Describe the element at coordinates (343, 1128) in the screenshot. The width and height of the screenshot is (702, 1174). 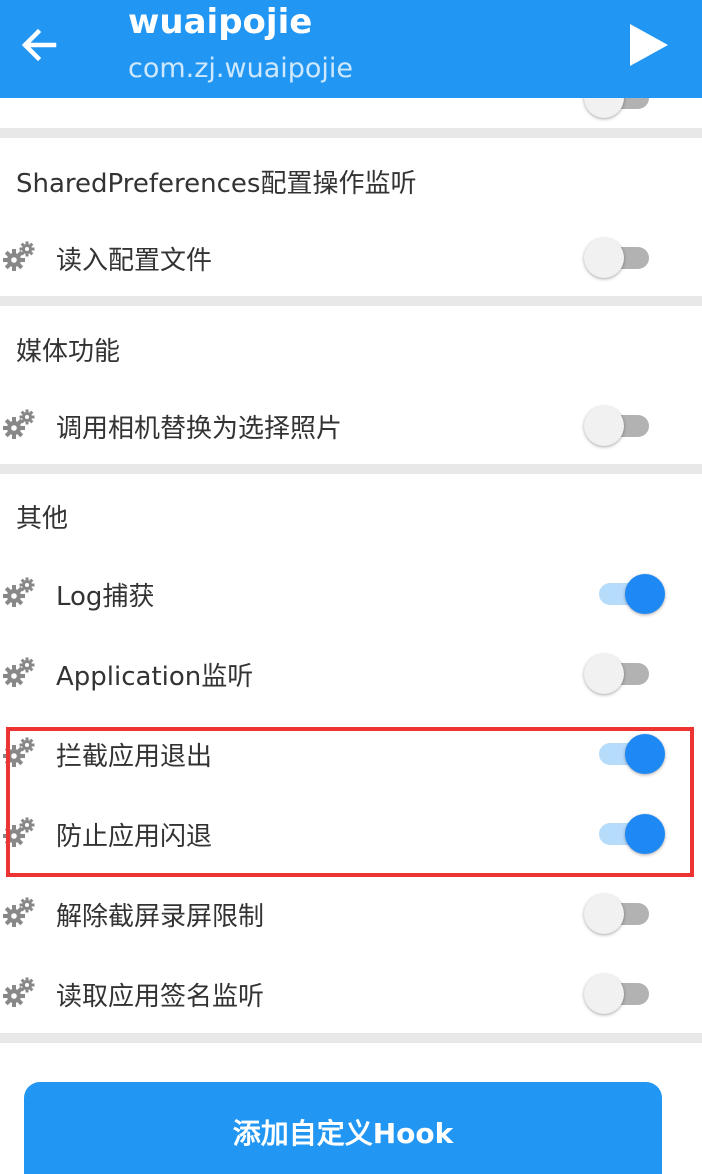
I see `add-custom-hook-button: 添加自定义Hook` at that location.